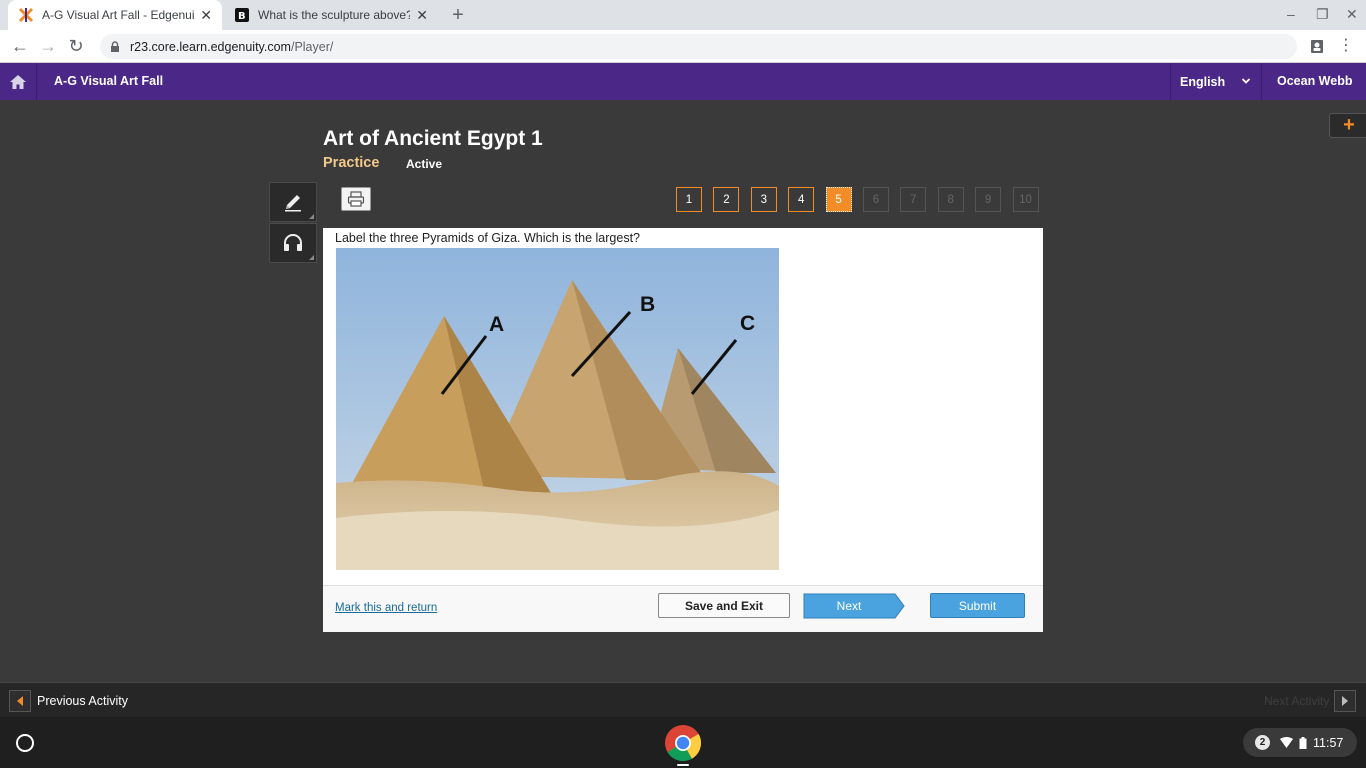 The width and height of the screenshot is (1366, 768). Describe the element at coordinates (458, 15) in the screenshot. I see `new-tab-icon: +` at that location.